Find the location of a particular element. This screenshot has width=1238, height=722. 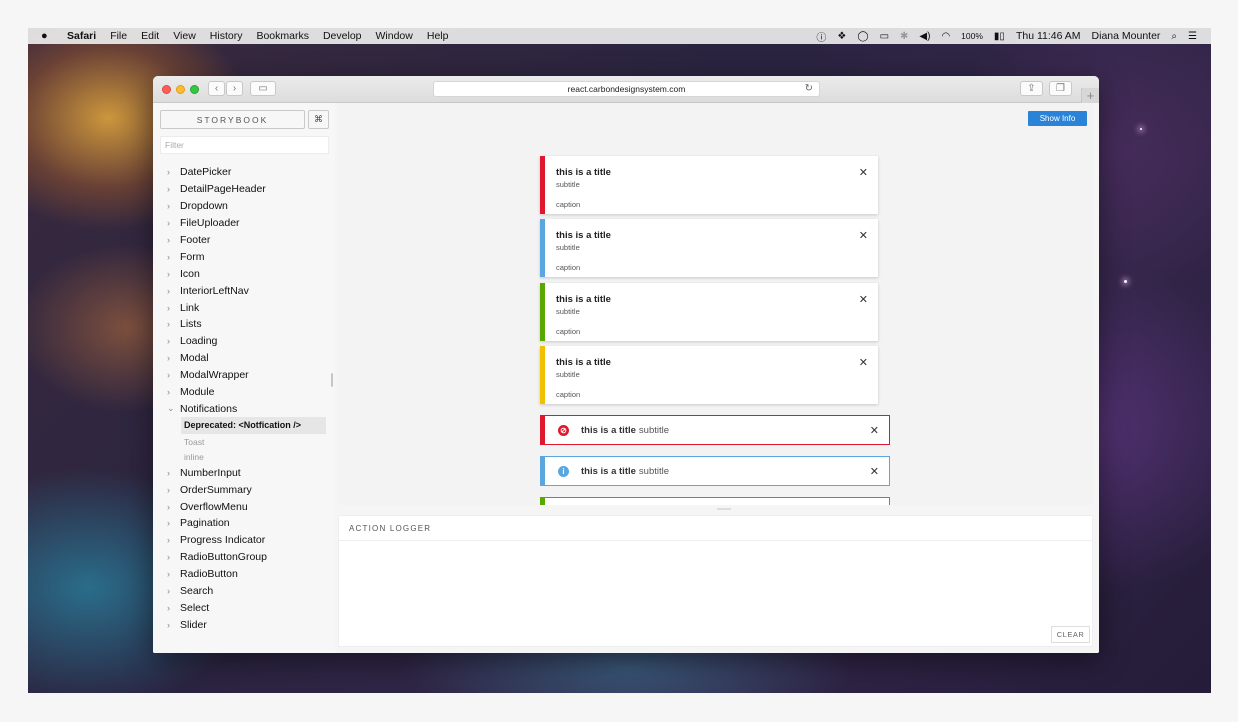

chat-icon: ◯ is located at coordinates (862, 36).